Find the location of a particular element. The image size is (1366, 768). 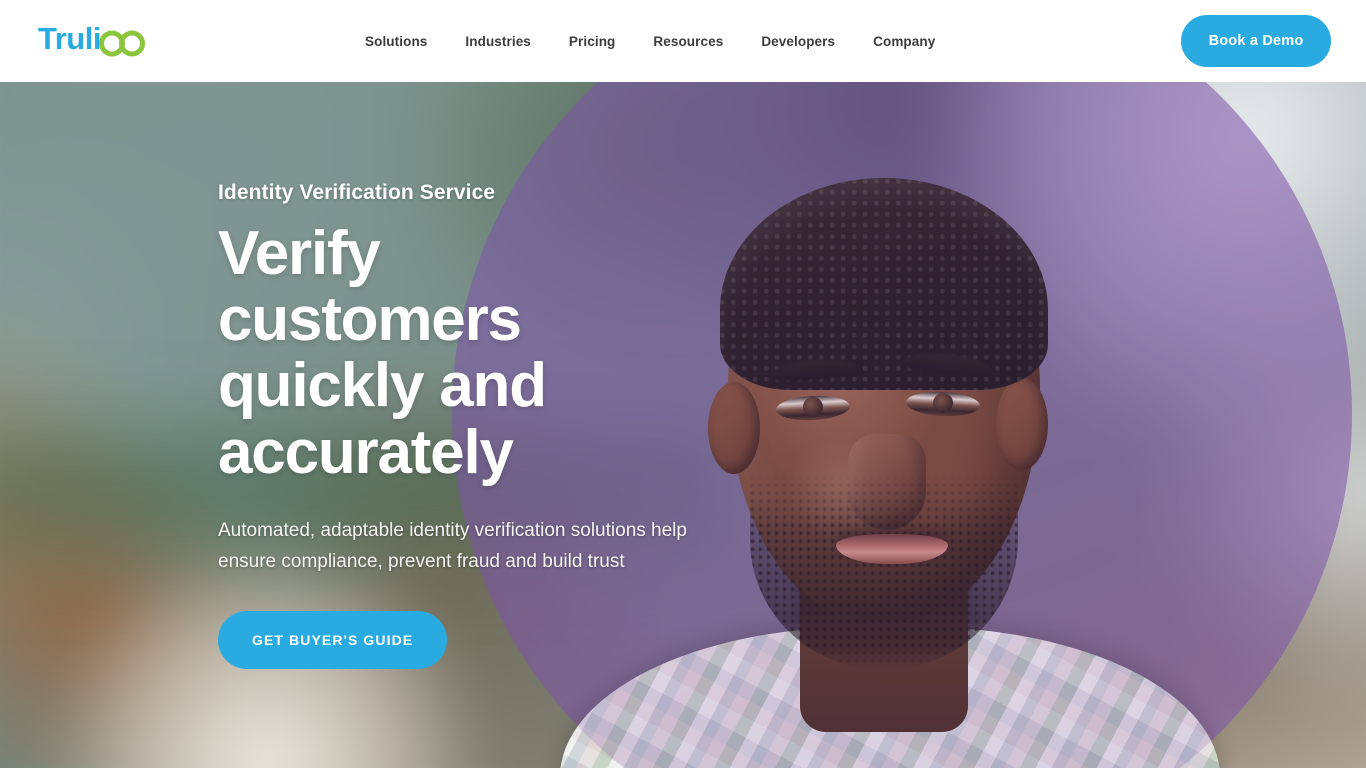

nav-link-solutions: Solutions is located at coordinates (396, 41).